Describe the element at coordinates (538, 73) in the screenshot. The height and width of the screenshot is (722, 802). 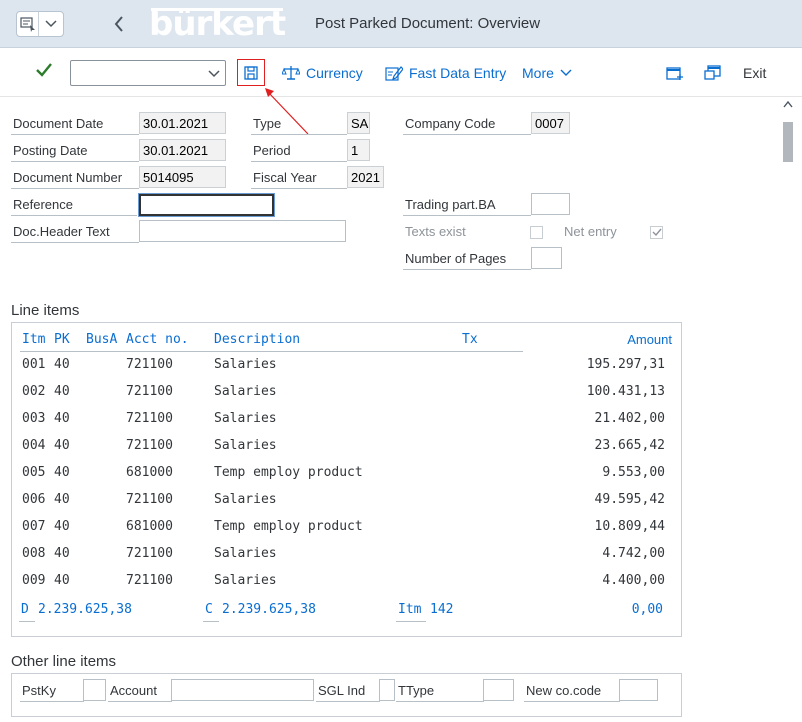
I see `more-label: More` at that location.